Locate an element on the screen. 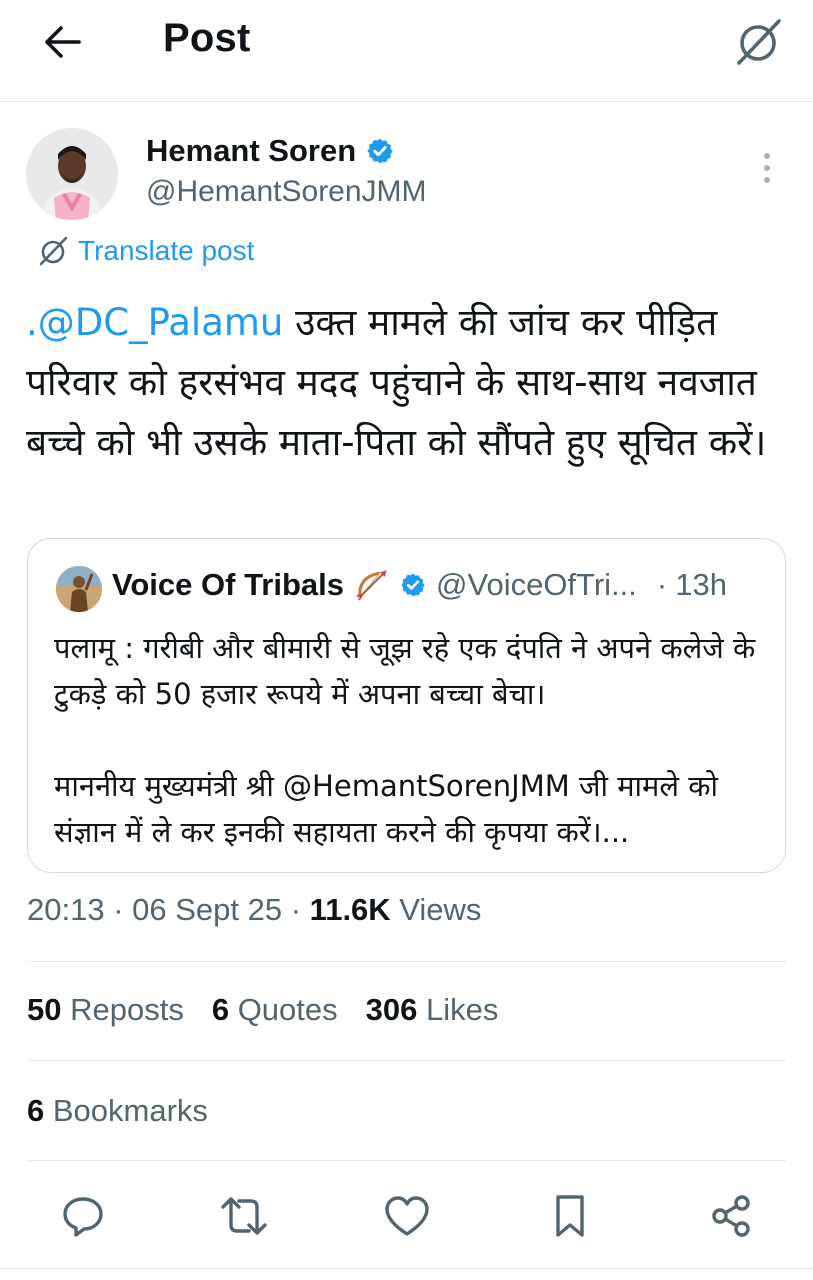 The width and height of the screenshot is (813, 1280). quote-verified-icon is located at coordinates (413, 585).